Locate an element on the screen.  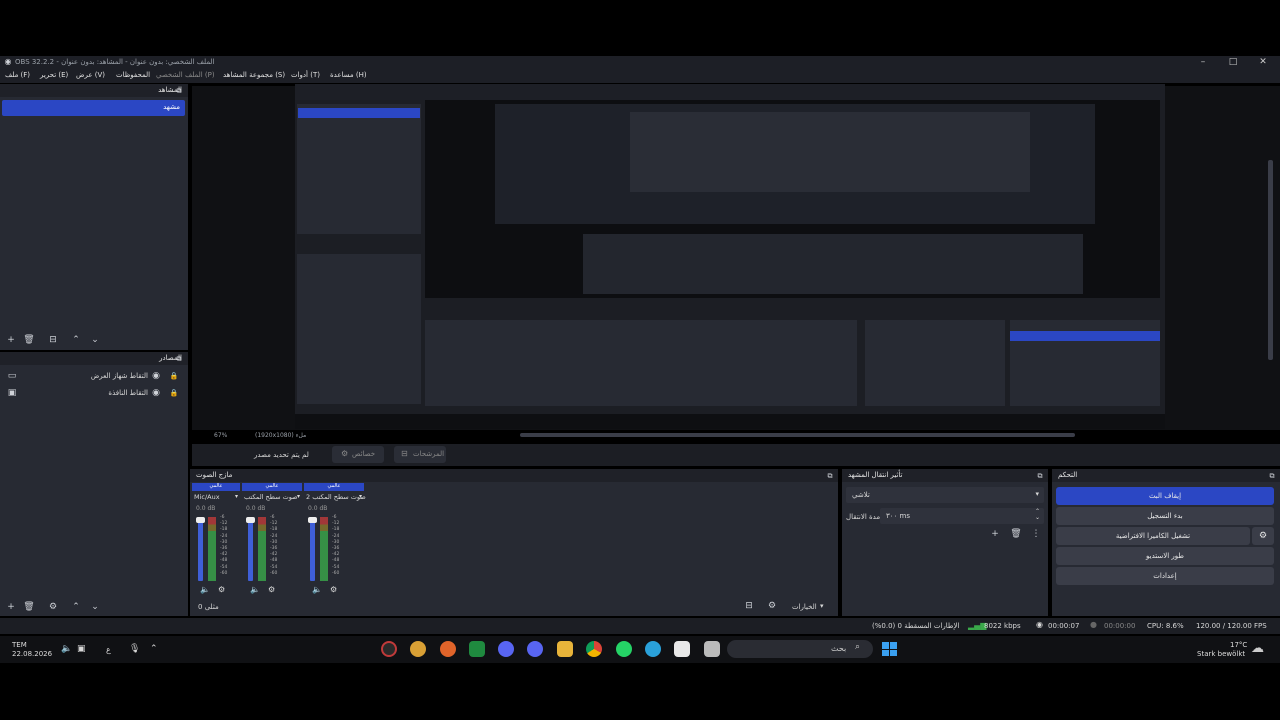
context-bar: لم يتم تحديد مصدر ⚙ خصائص ⊟ المرشحات is located at coordinates (736, 455).